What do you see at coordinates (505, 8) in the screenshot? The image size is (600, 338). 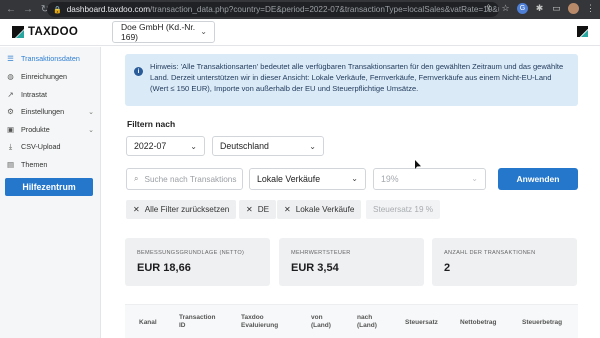 I see `bookmark-star-icon: ☆` at bounding box center [505, 8].